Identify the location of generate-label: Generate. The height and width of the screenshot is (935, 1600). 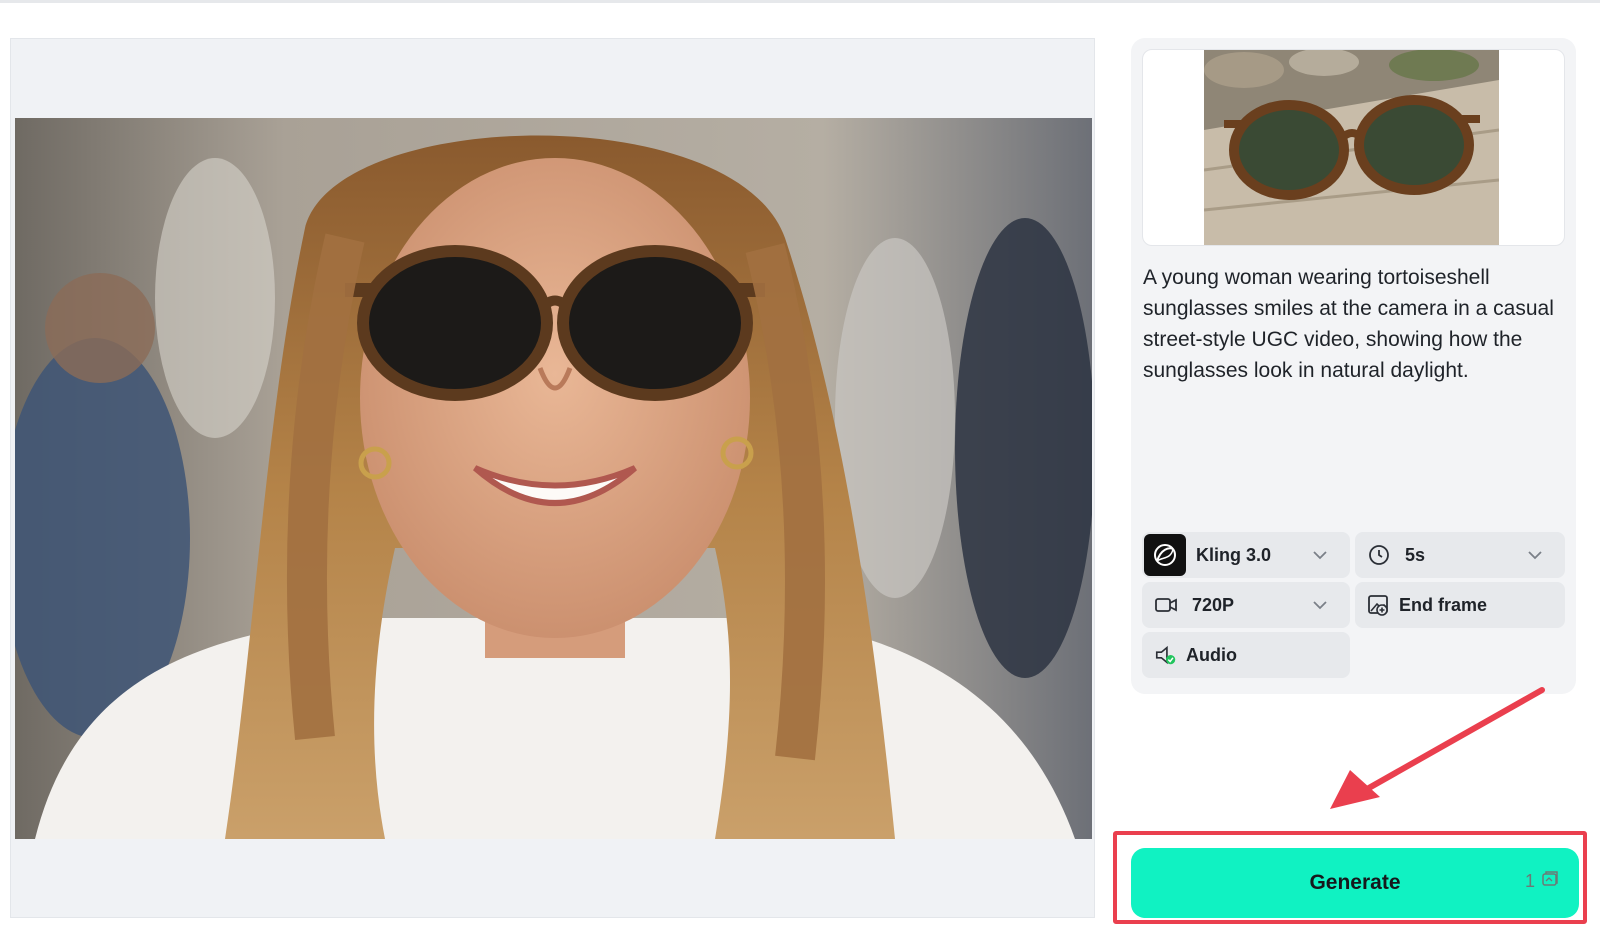
(1355, 882).